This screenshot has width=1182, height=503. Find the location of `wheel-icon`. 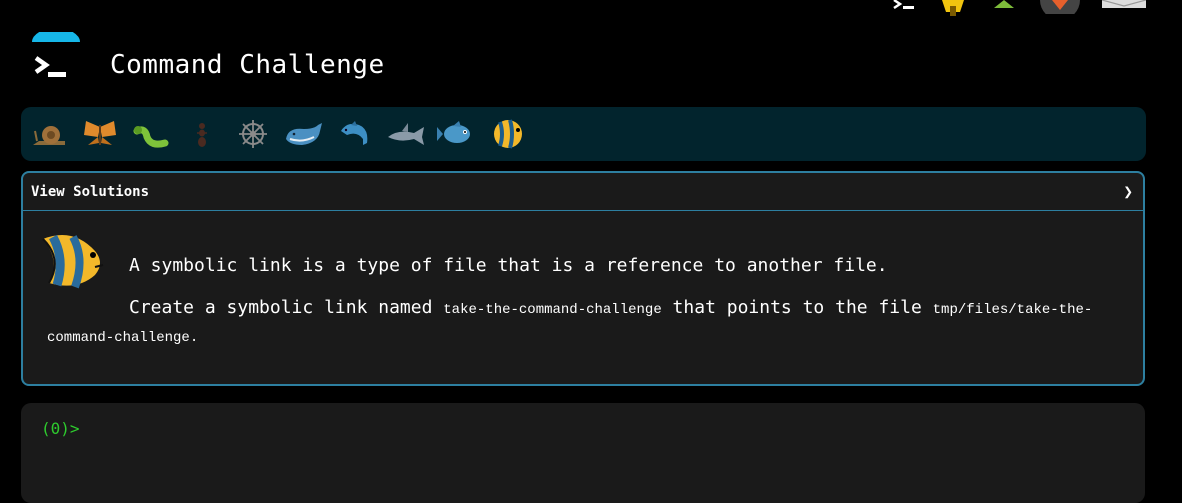

wheel-icon is located at coordinates (253, 134).